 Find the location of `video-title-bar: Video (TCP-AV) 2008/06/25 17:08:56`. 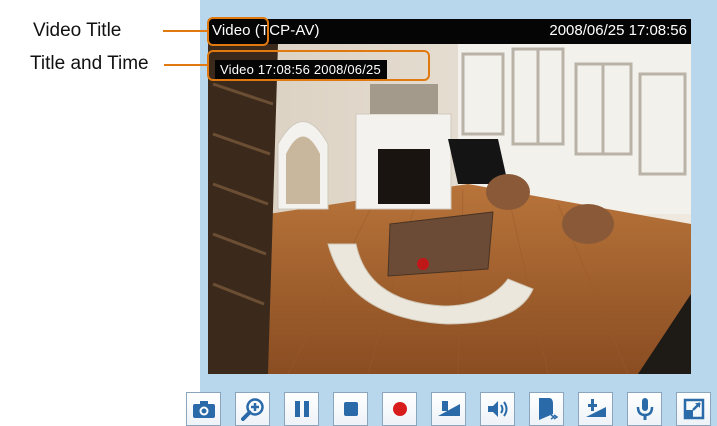

video-title-bar: Video (TCP-AV) 2008/06/25 17:08:56 is located at coordinates (449, 31).